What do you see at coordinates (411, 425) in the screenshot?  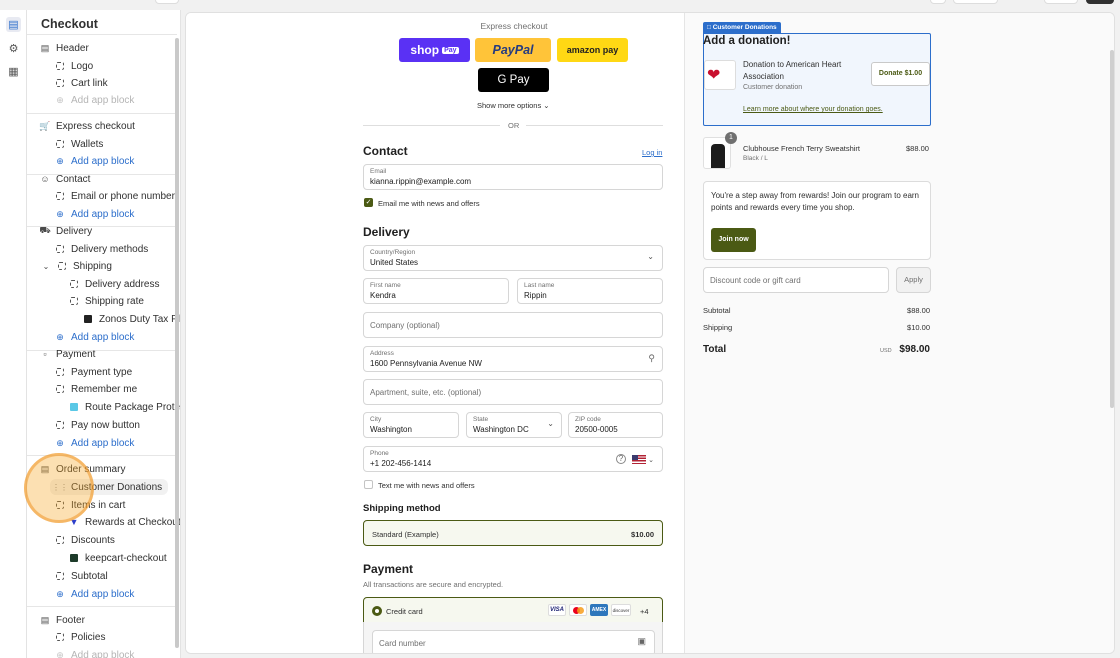 I see `city-field: City Washington` at bounding box center [411, 425].